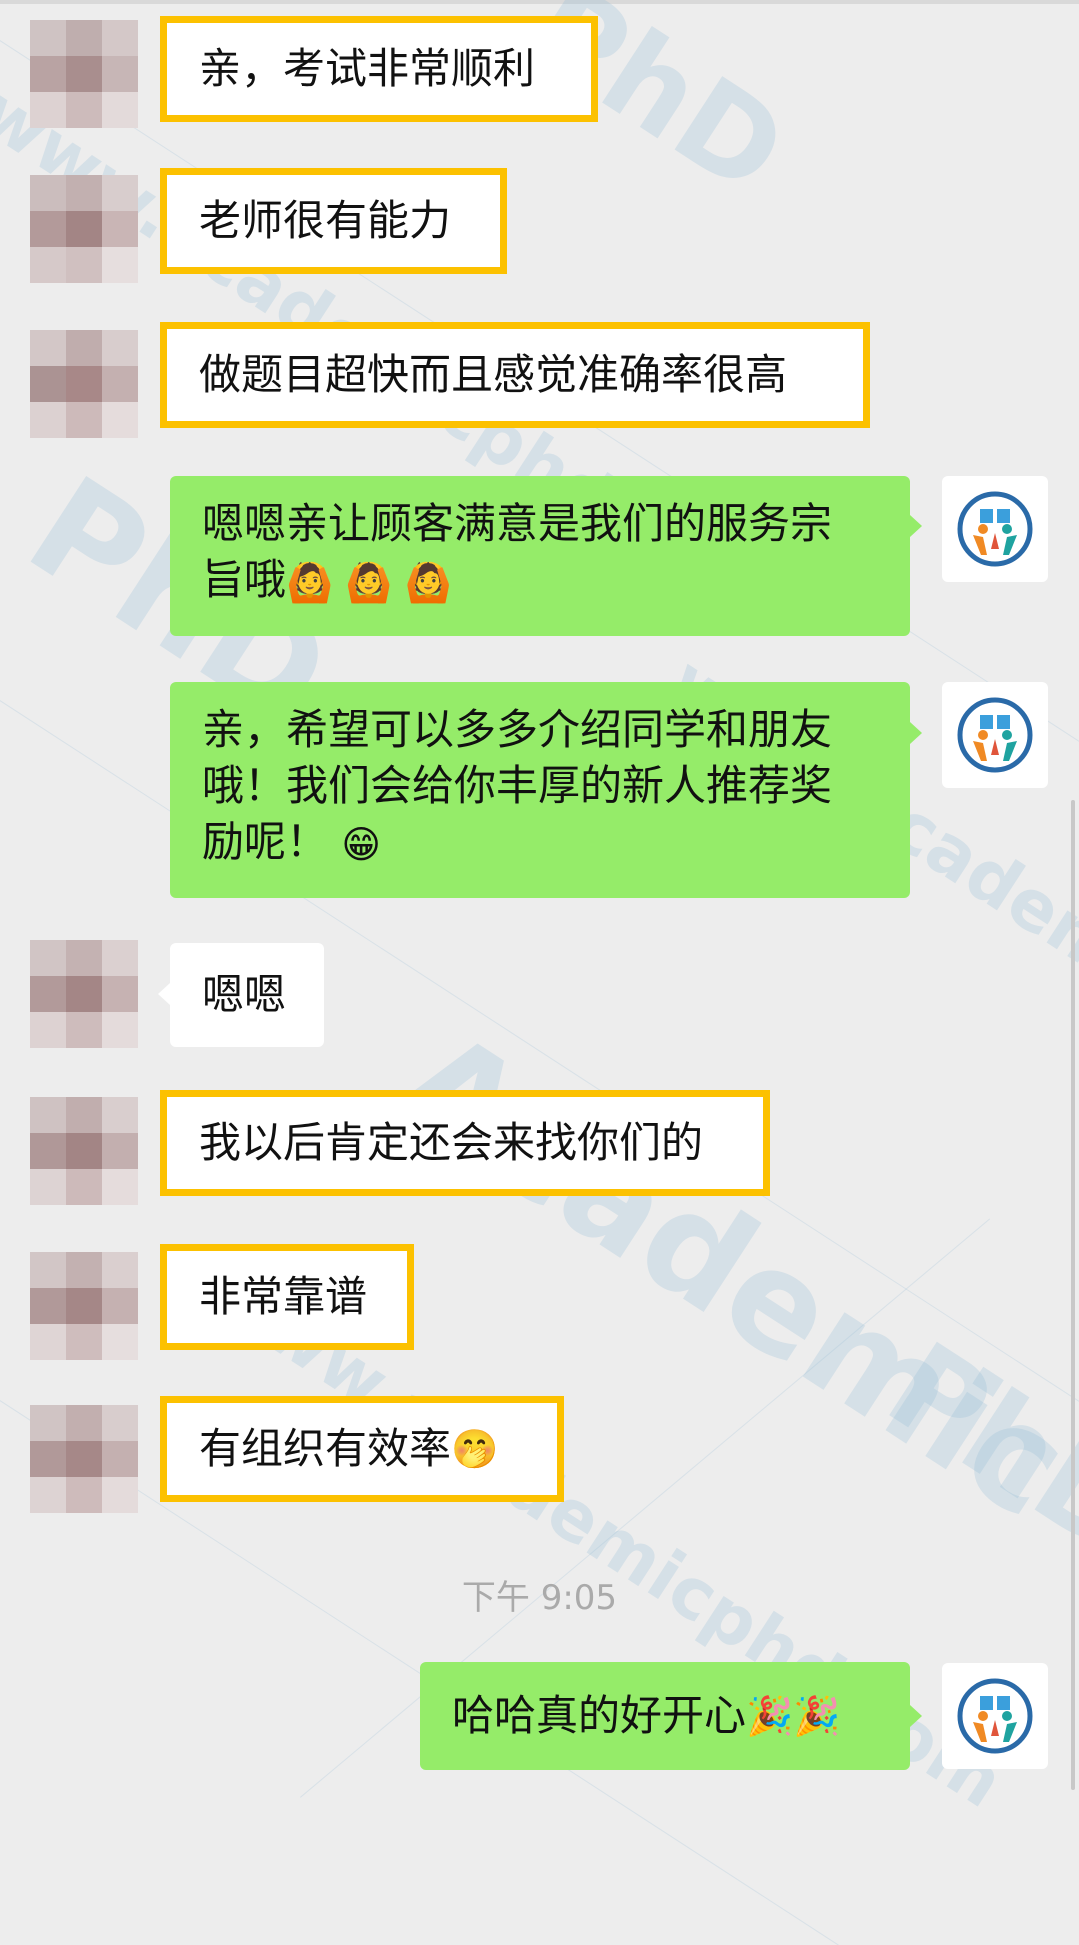  Describe the element at coordinates (971, 1449) in the screenshot. I see `watermark-phd-3: PhD` at that location.